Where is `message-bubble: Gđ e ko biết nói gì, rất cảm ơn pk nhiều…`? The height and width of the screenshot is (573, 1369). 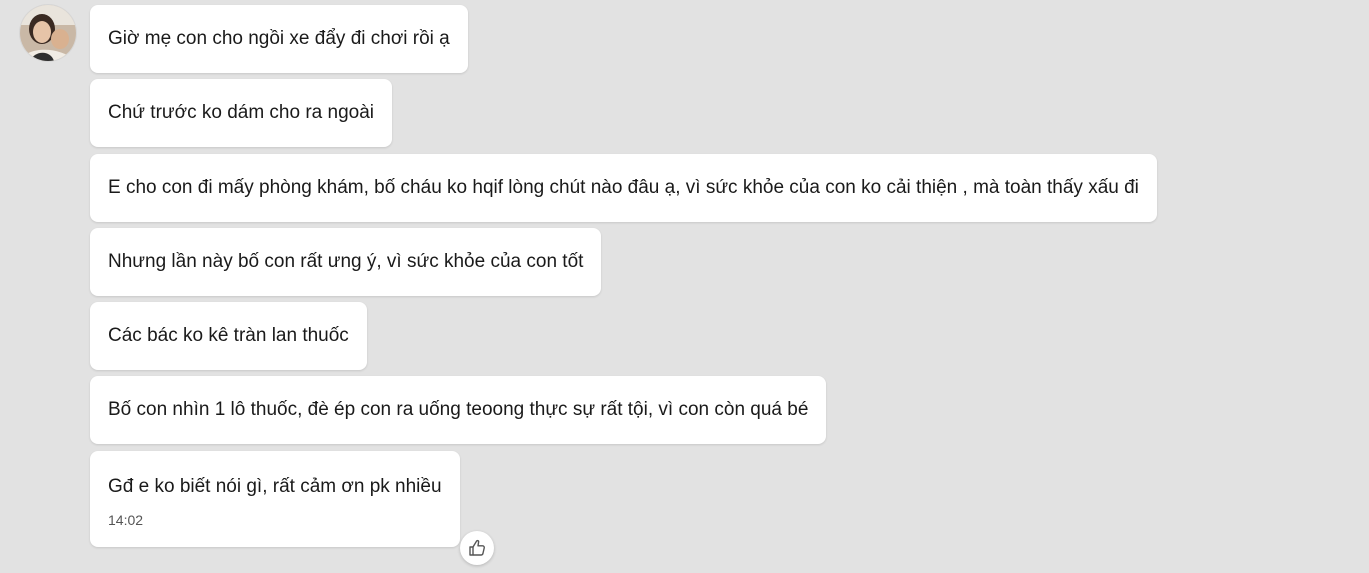 message-bubble: Gđ e ko biết nói gì, rất cảm ơn pk nhiều… is located at coordinates (275, 499).